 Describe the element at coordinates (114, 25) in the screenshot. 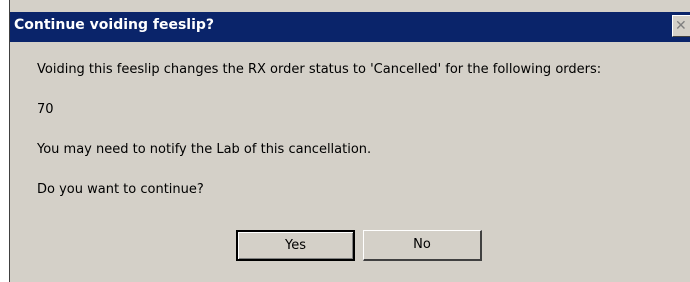

I see `dialog-title: Continue voiding feeslip?` at that location.